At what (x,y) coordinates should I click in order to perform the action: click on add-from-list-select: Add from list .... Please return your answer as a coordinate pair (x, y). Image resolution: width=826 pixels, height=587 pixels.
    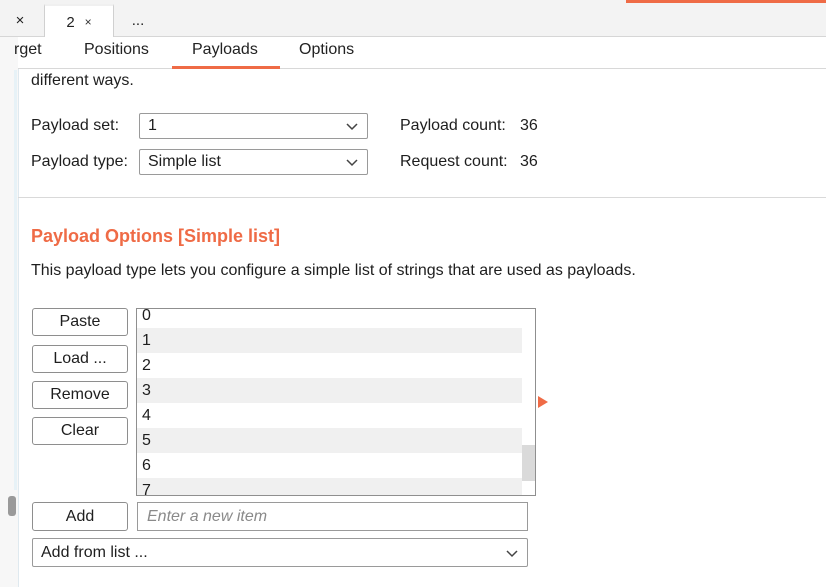
    Looking at the image, I should click on (280, 552).